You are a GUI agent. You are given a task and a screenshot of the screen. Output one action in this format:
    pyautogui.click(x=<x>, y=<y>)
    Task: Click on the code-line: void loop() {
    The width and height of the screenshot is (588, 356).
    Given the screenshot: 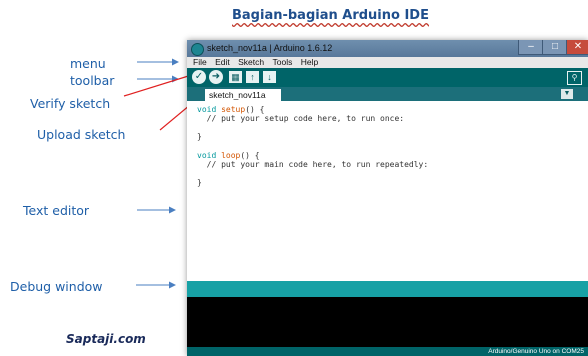 What is the action you would take?
    pyautogui.click(x=228, y=155)
    